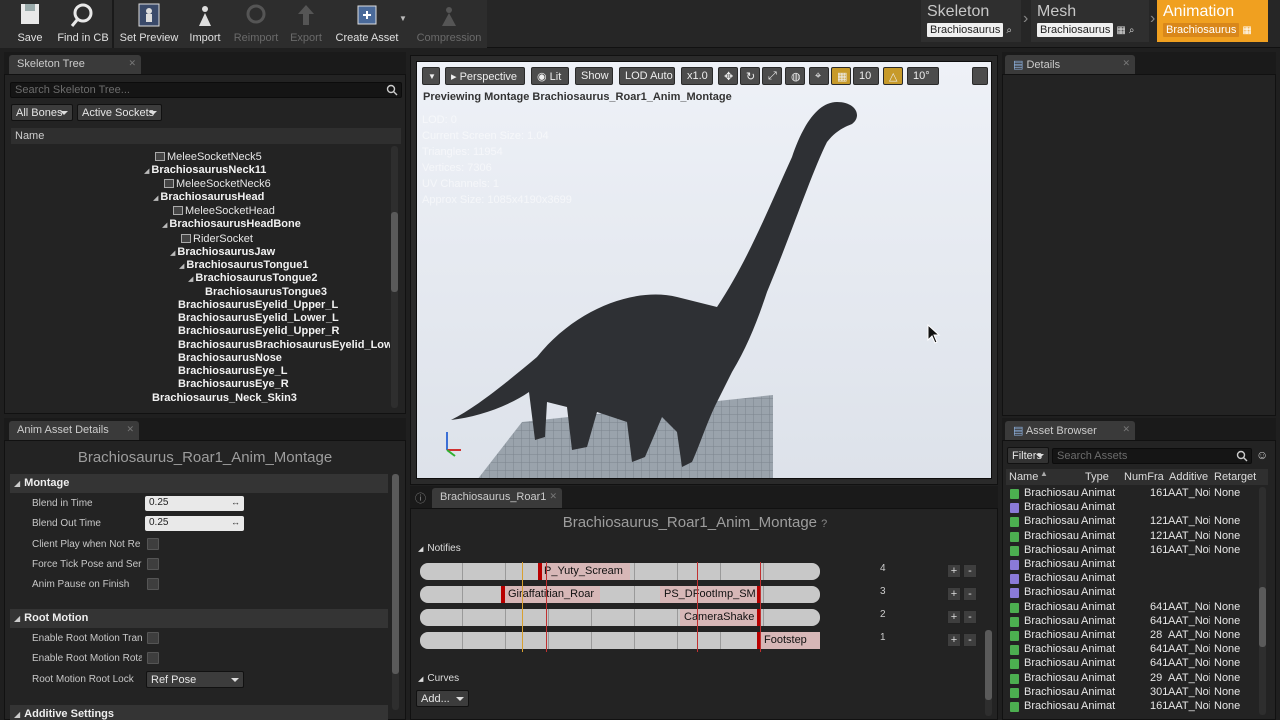 The height and width of the screenshot is (720, 1280). What do you see at coordinates (431, 76) in the screenshot?
I see `viewport-options-button: ▼` at bounding box center [431, 76].